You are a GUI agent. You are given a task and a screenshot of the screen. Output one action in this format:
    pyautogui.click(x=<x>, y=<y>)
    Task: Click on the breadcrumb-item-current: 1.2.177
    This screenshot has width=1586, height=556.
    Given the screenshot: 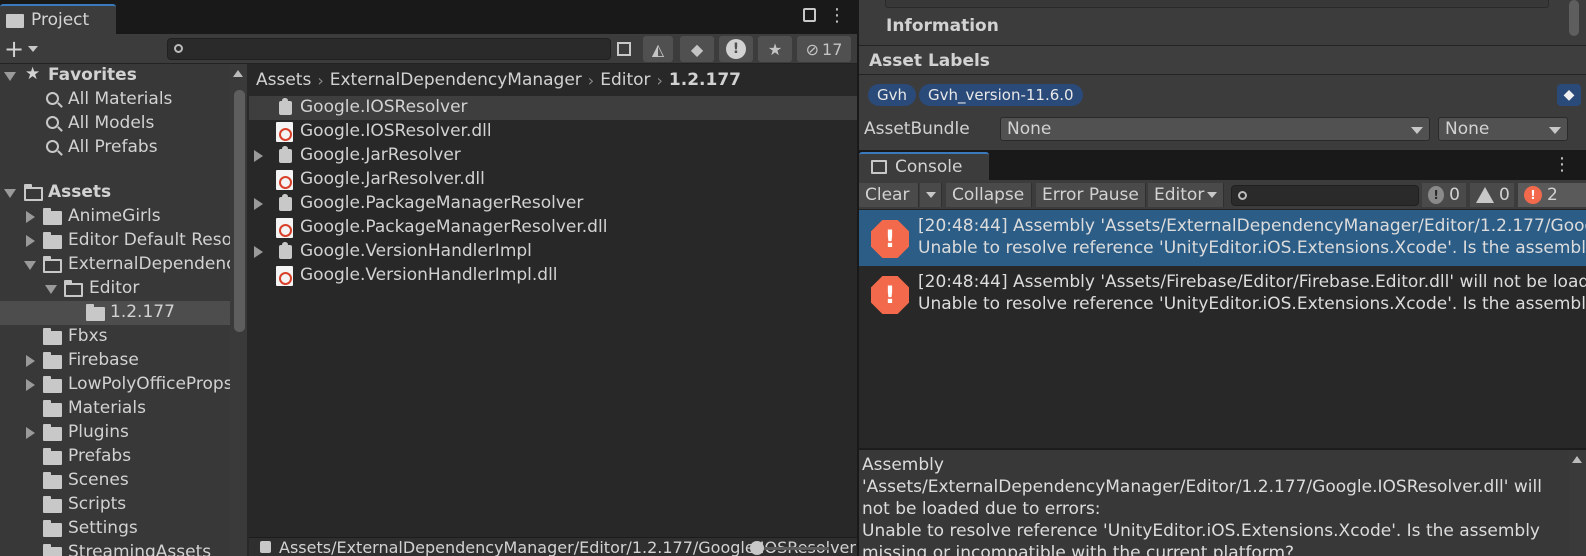 What is the action you would take?
    pyautogui.click(x=705, y=80)
    